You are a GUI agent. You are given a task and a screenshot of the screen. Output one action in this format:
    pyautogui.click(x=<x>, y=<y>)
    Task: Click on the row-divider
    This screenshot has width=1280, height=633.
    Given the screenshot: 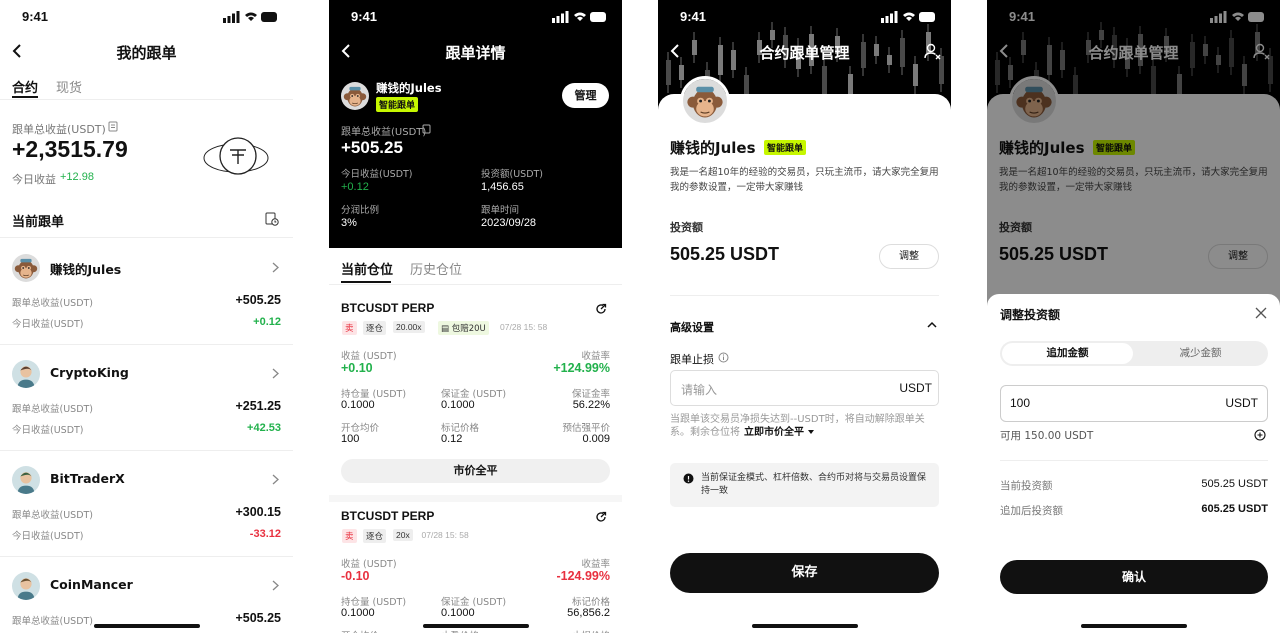 What is the action you would take?
    pyautogui.click(x=146, y=556)
    